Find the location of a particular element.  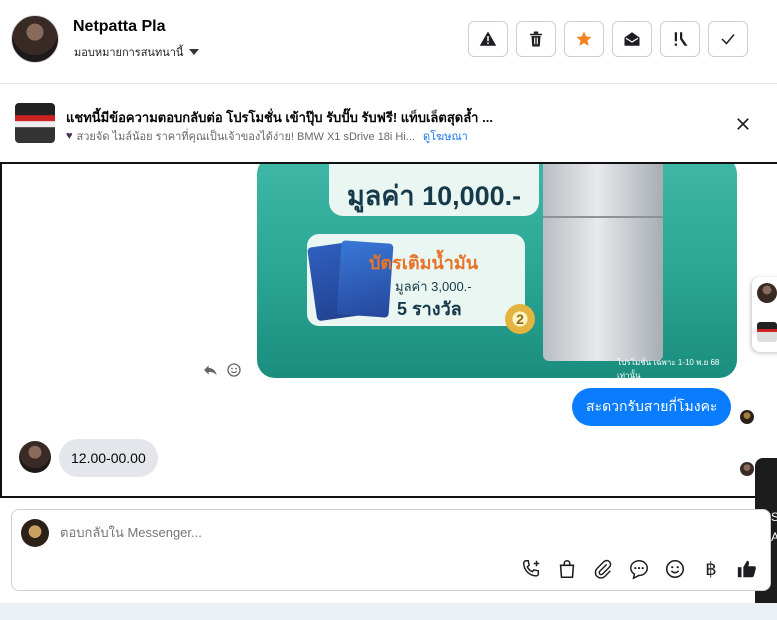

ad-thumbnail is located at coordinates (35, 123).